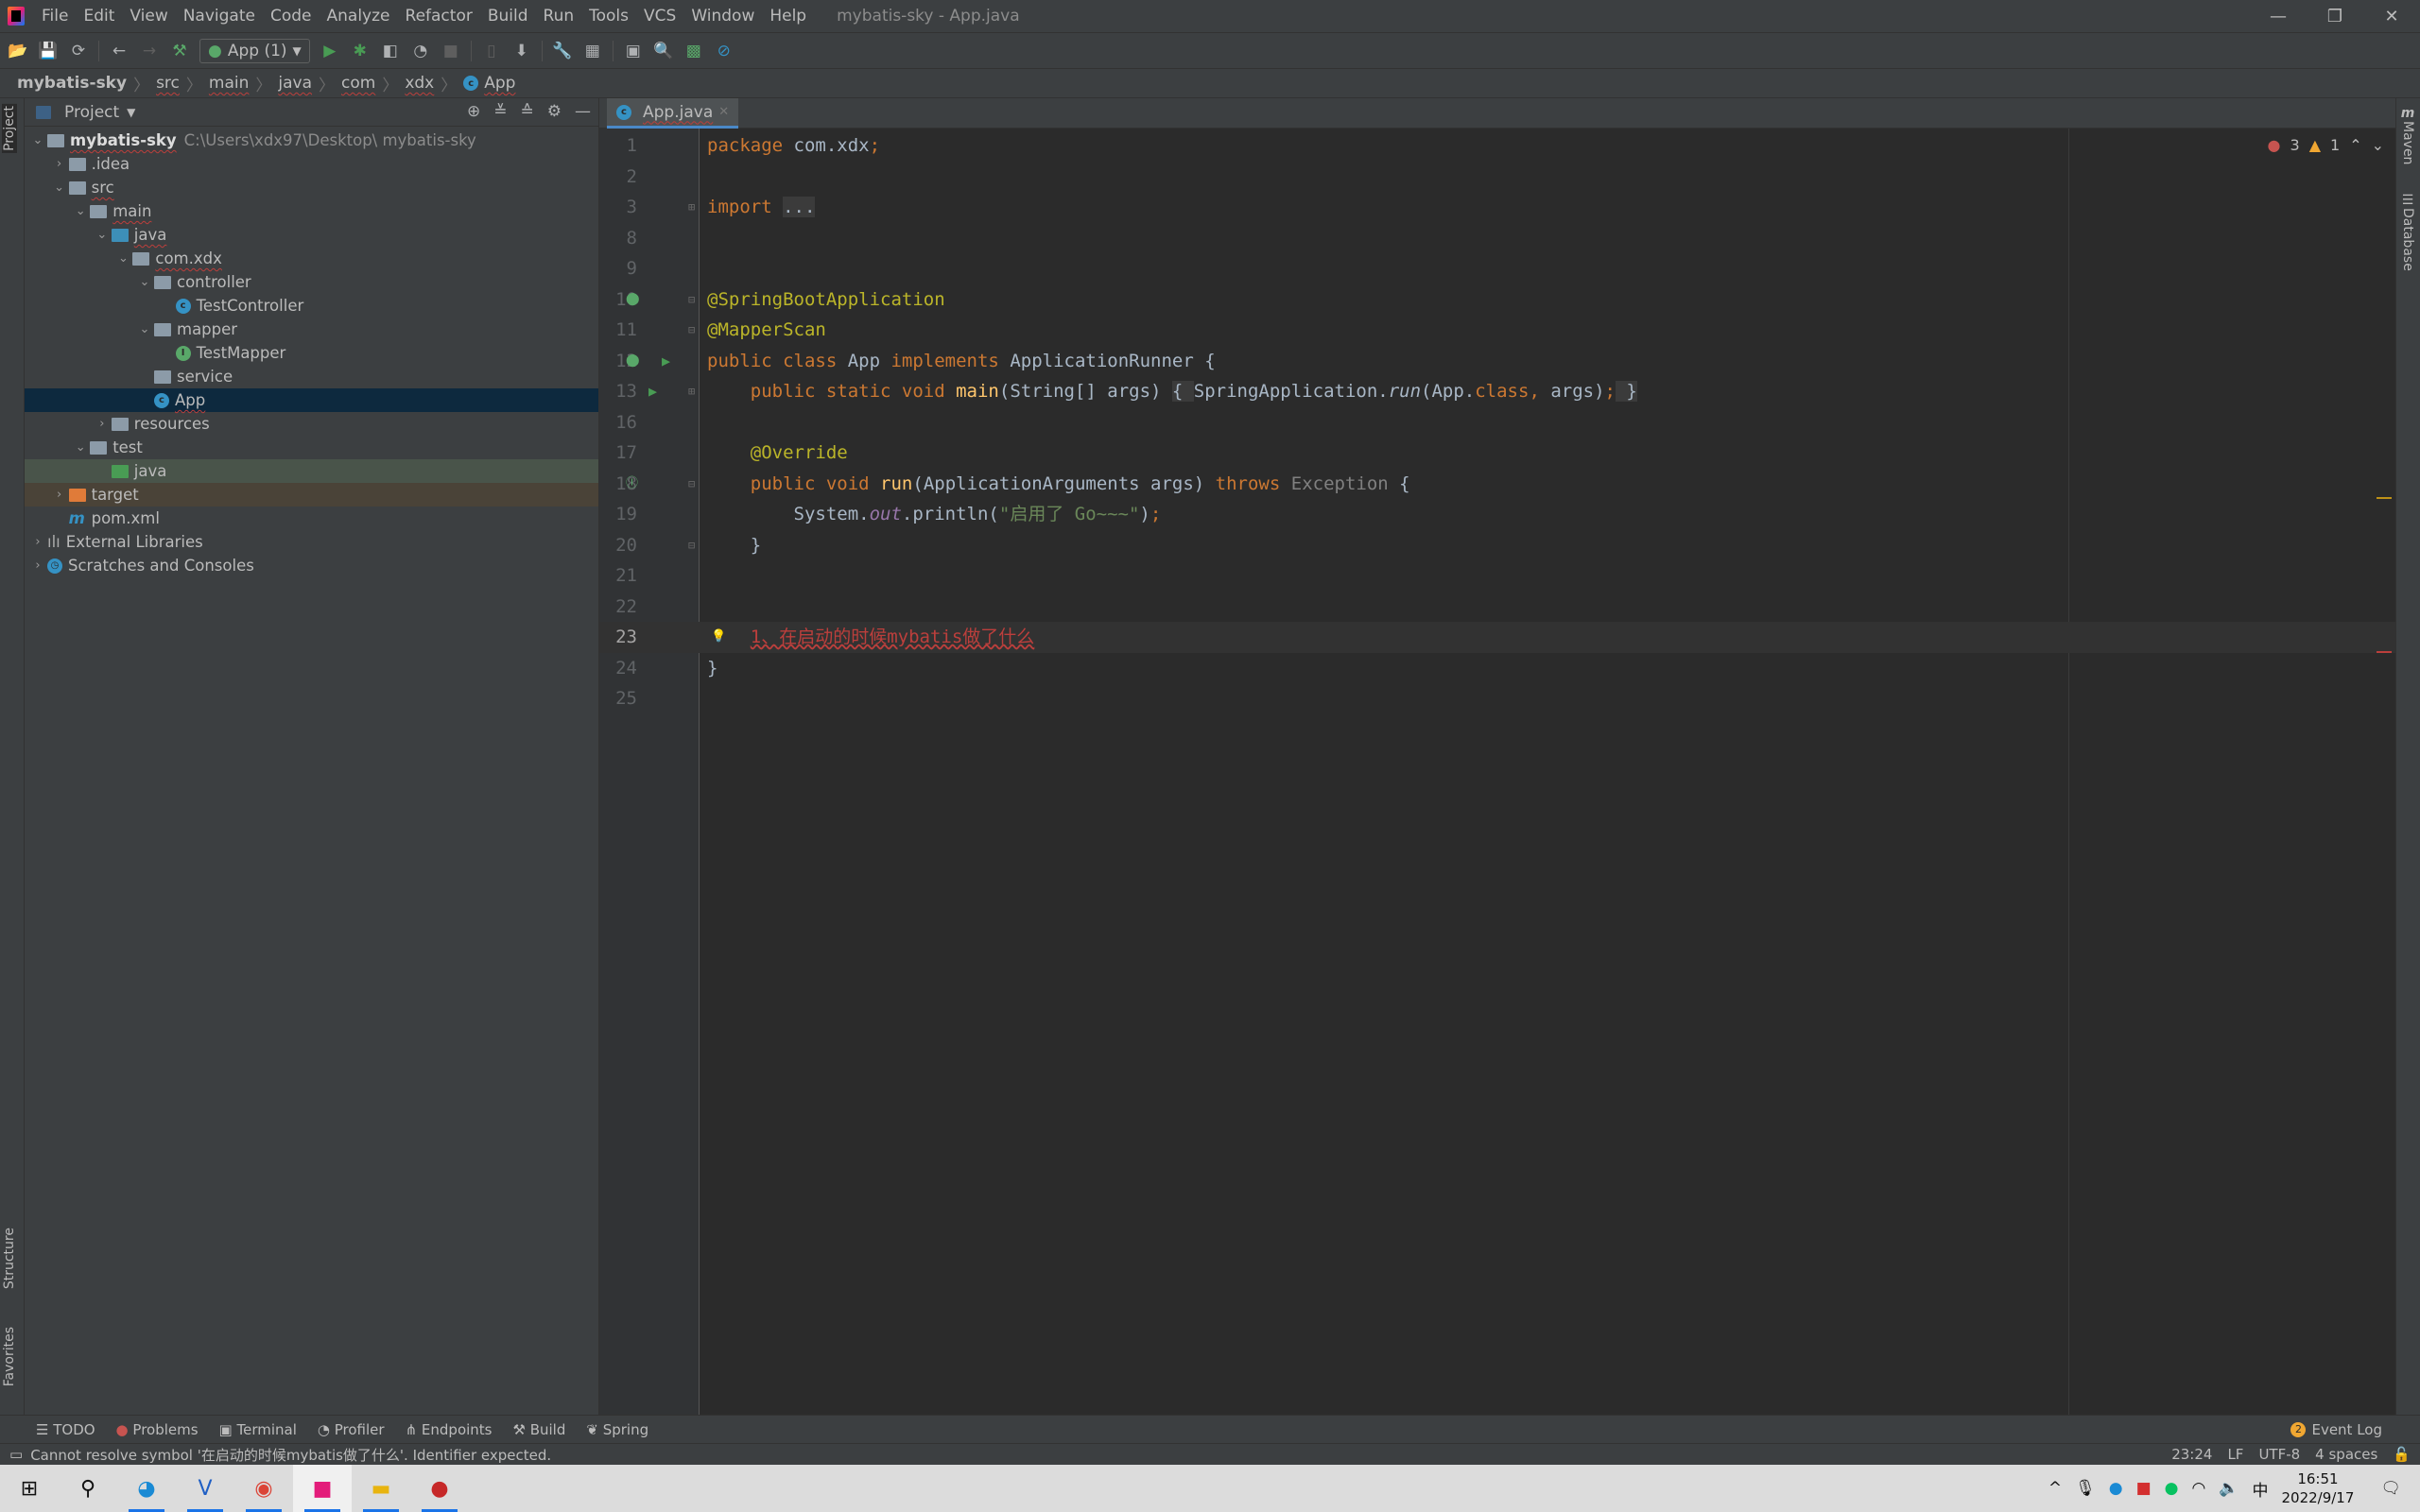 This screenshot has height=1512, width=2420. I want to click on code-line: 22, so click(1497, 607).